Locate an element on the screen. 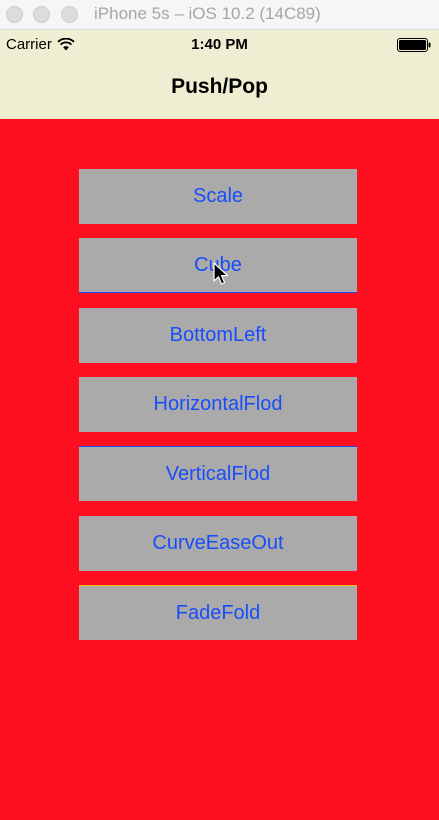 The image size is (439, 820). horizontal-flod-button: HorizontalFlod is located at coordinates (218, 404).